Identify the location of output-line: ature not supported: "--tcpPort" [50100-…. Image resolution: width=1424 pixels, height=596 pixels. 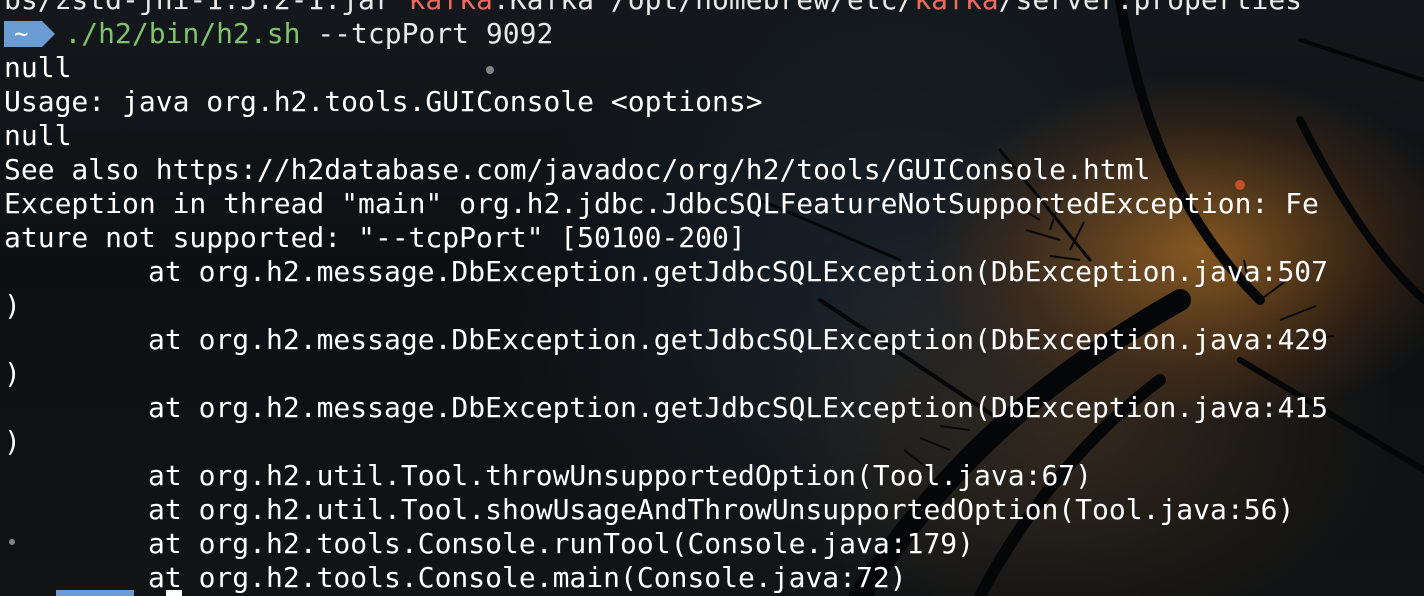
(375, 237).